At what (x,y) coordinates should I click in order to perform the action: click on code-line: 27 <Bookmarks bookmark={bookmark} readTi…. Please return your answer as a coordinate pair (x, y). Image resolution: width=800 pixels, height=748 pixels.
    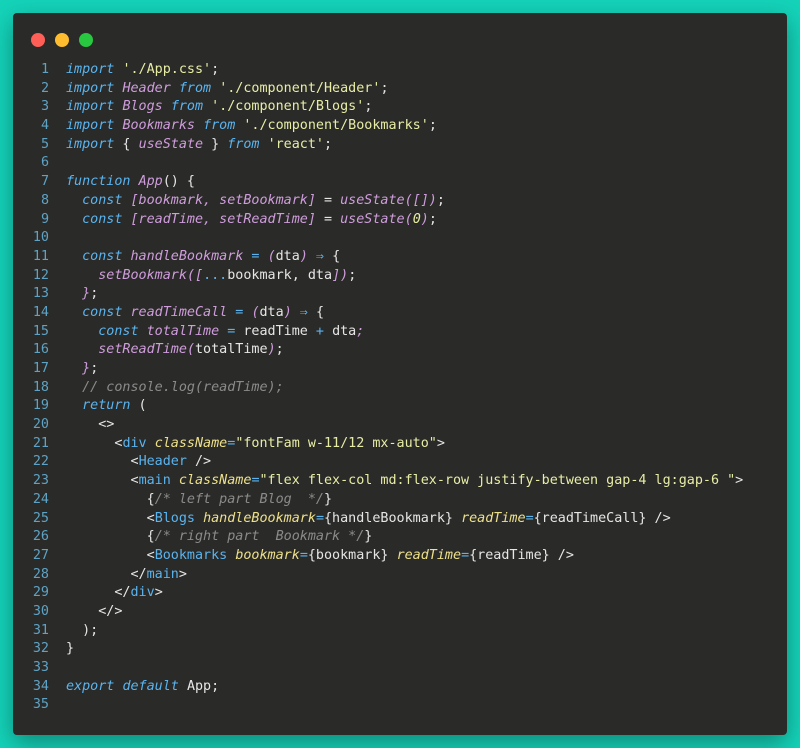
    Looking at the image, I should click on (400, 556).